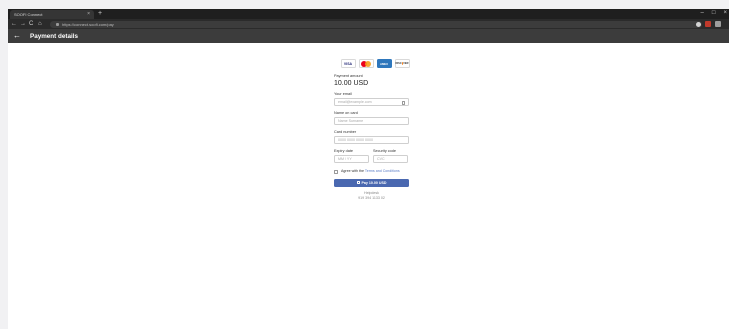 The width and height of the screenshot is (729, 329). I want to click on card-number-field: 0000 0000 0000 0000, so click(371, 140).